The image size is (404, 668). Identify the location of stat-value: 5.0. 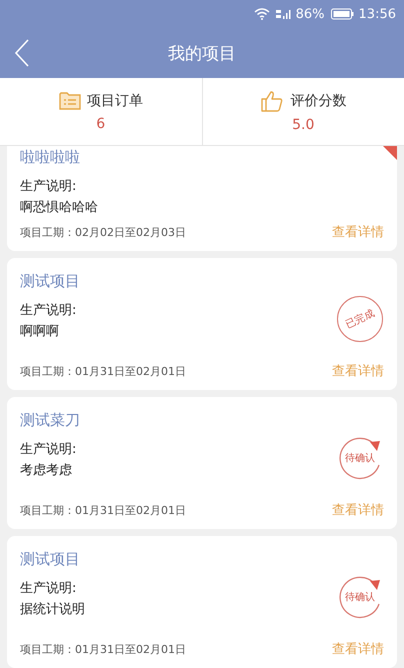
(303, 125).